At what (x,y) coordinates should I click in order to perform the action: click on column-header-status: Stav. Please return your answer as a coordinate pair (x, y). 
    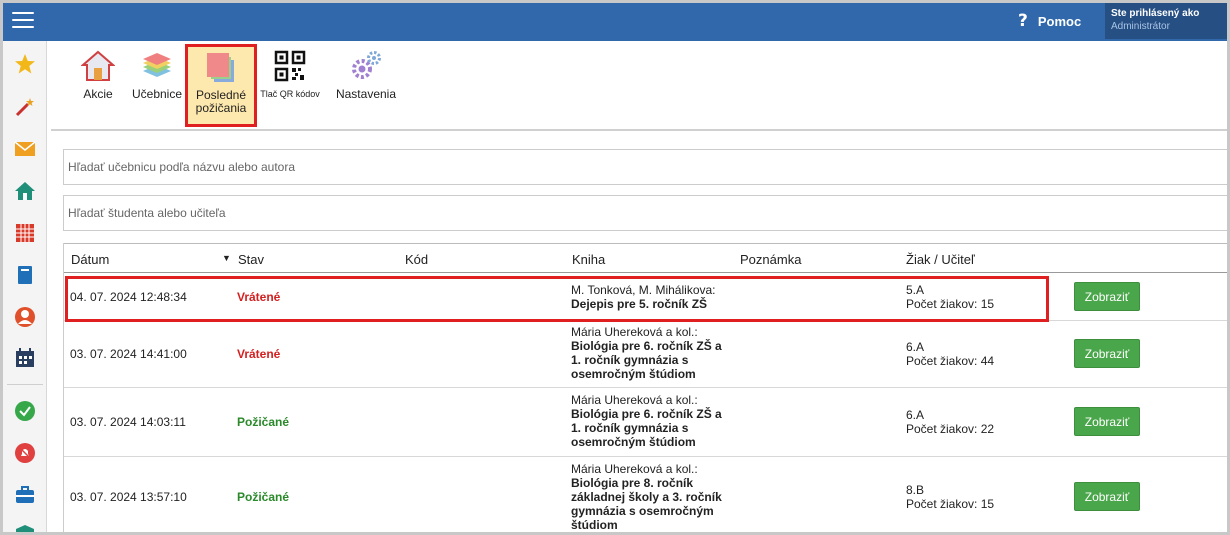
    Looking at the image, I should click on (251, 259).